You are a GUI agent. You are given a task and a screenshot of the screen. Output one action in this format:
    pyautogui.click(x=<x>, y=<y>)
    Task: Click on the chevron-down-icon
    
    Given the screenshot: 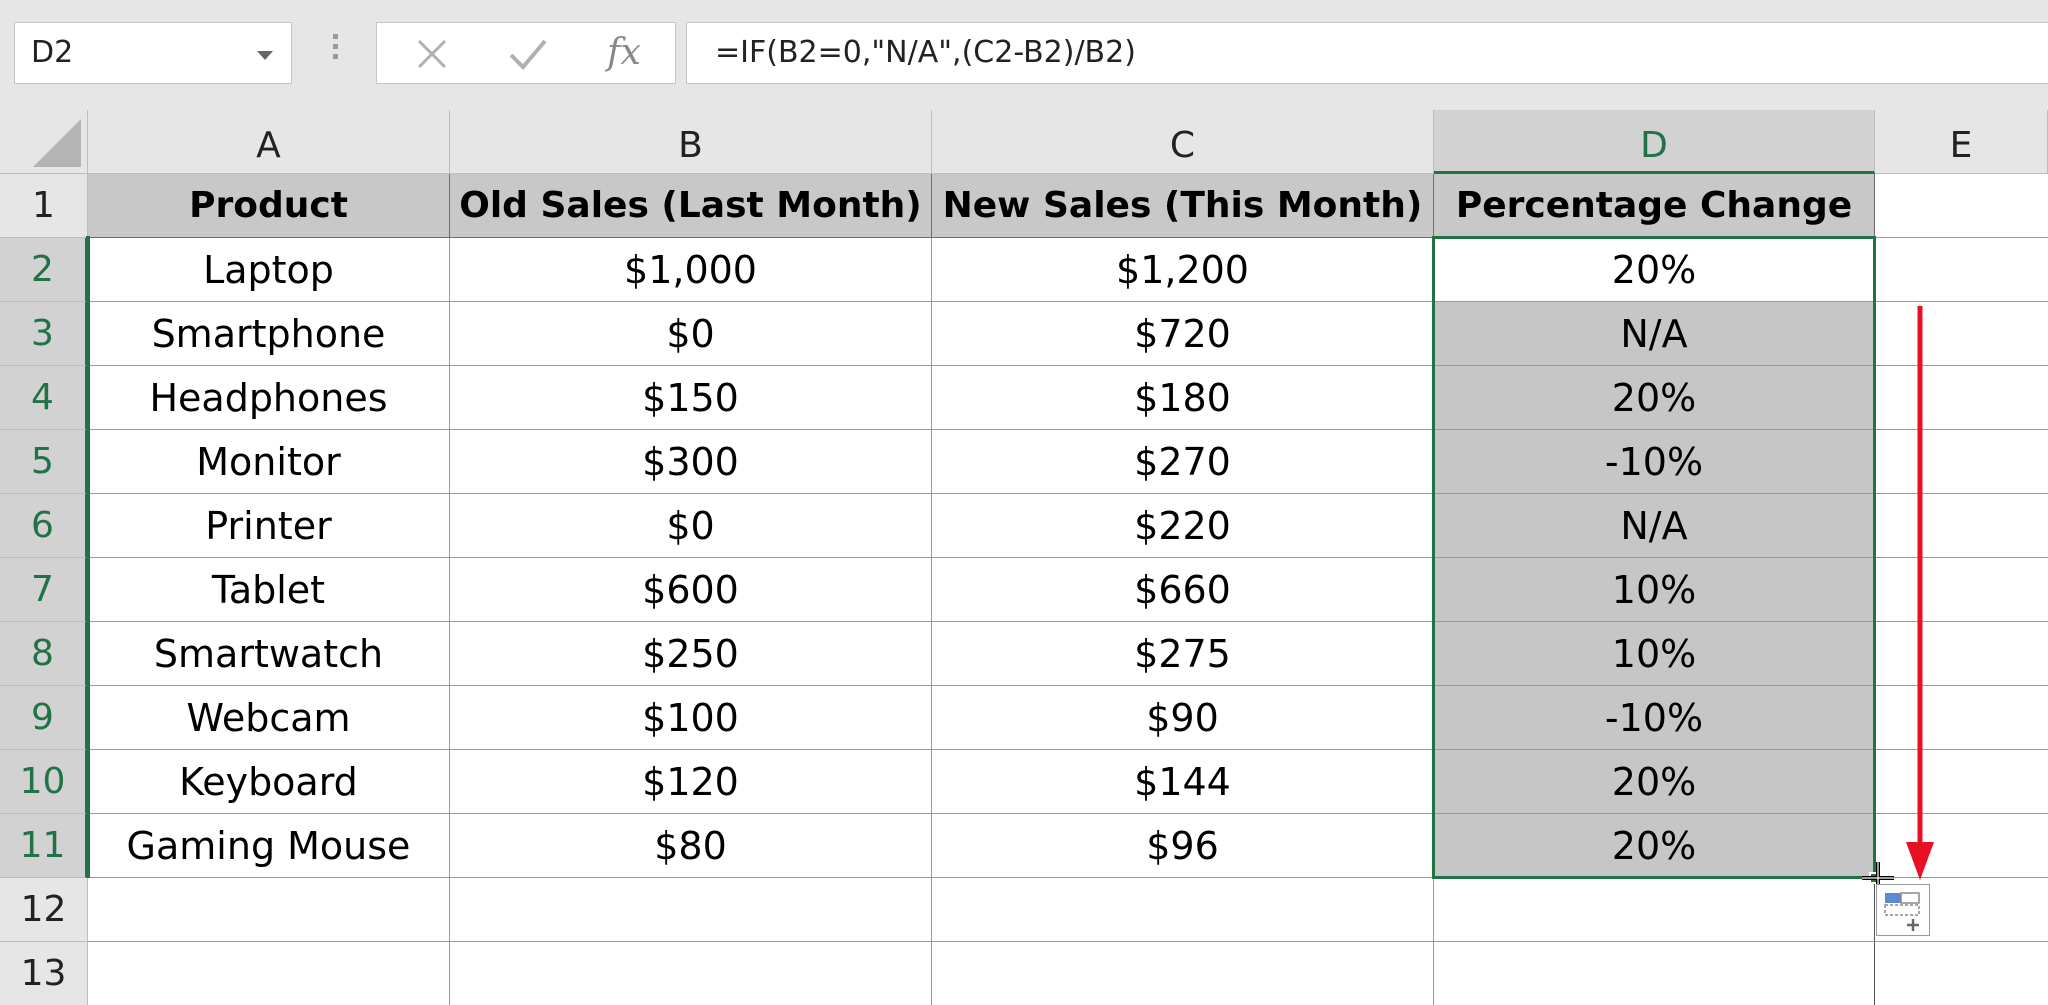 What is the action you would take?
    pyautogui.click(x=265, y=55)
    